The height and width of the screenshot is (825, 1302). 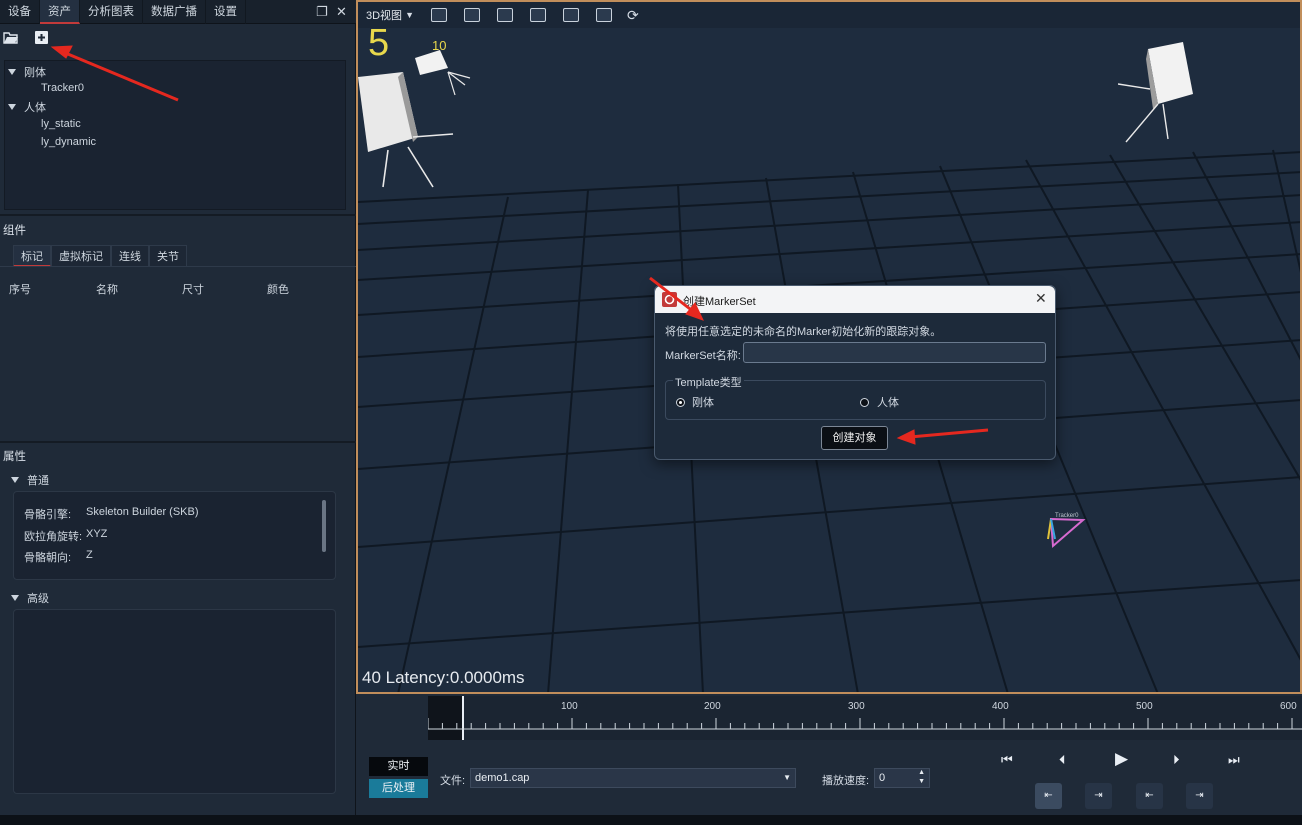 I want to click on tick-label: 500, so click(x=1144, y=706).